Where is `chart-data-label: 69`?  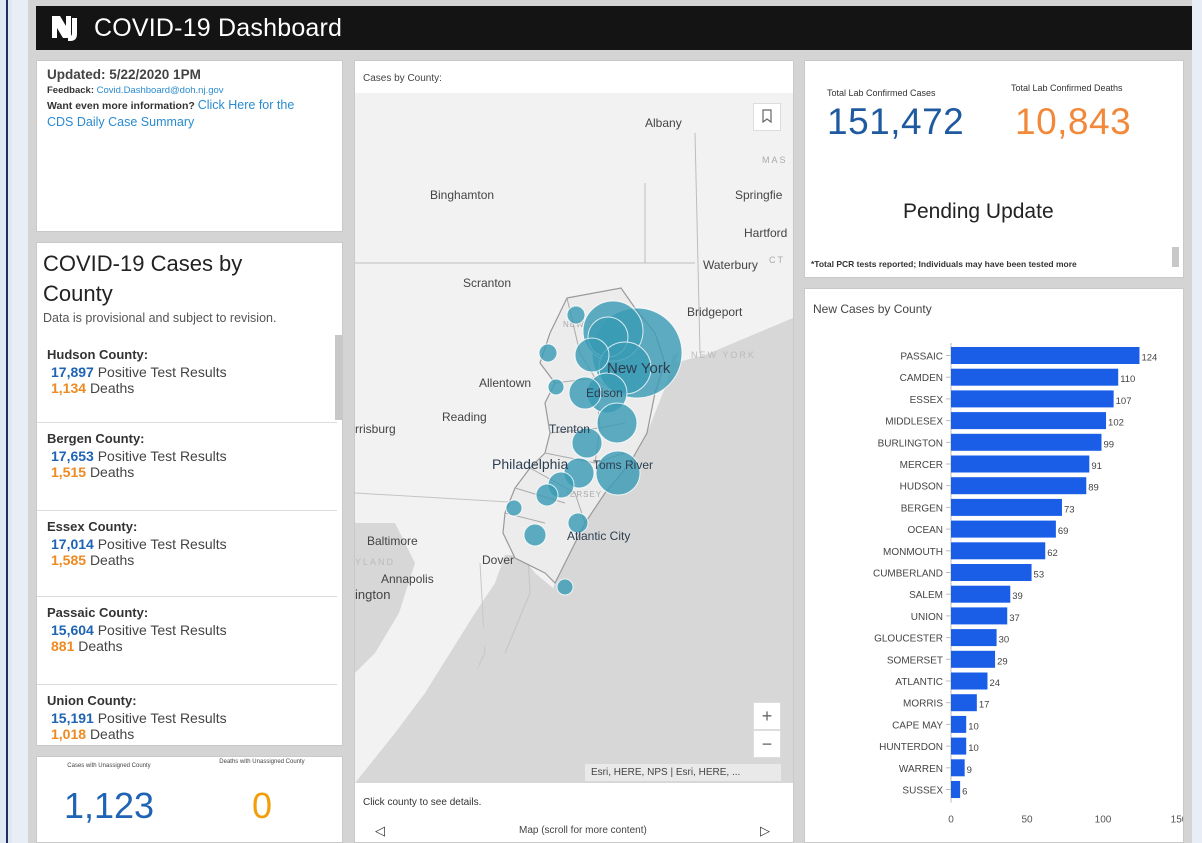
chart-data-label: 69 is located at coordinates (1063, 531).